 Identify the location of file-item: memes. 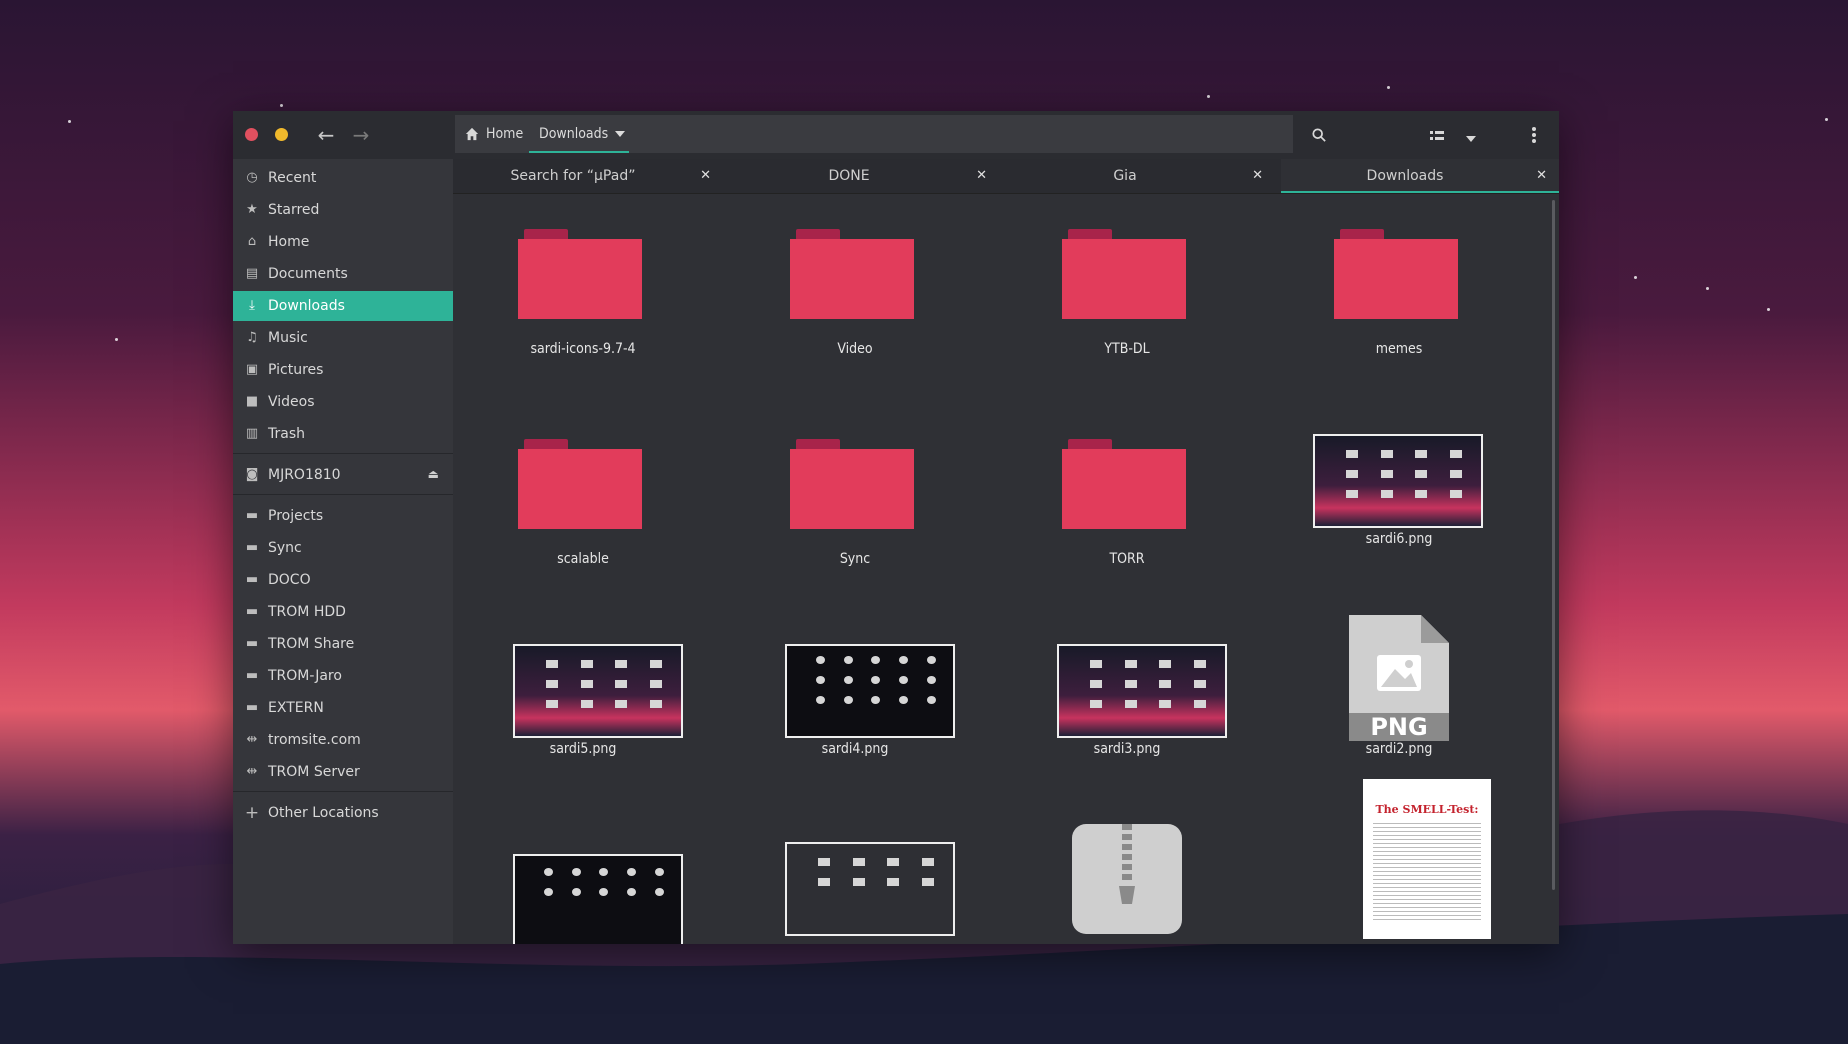
(1399, 294).